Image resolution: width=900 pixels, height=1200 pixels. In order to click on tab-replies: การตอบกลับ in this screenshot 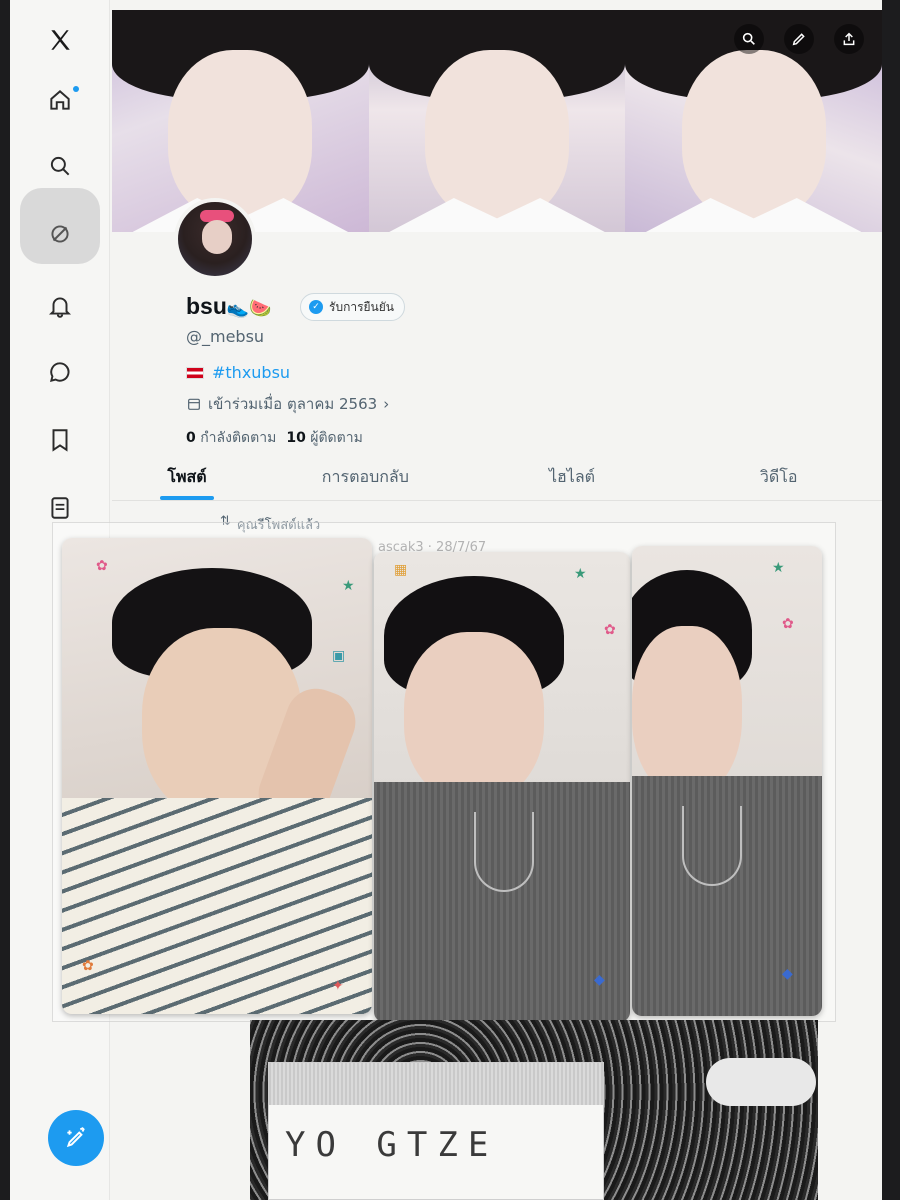, I will do `click(365, 477)`.